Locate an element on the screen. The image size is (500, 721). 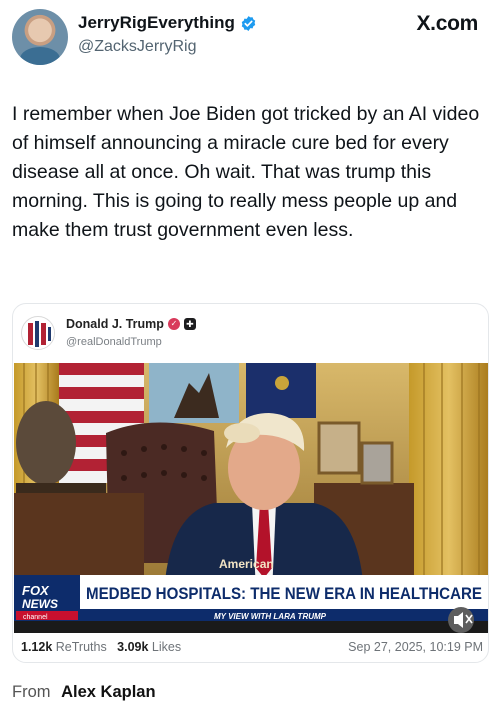
author-name-row: JerryRigEverything is located at coordinates (167, 23).